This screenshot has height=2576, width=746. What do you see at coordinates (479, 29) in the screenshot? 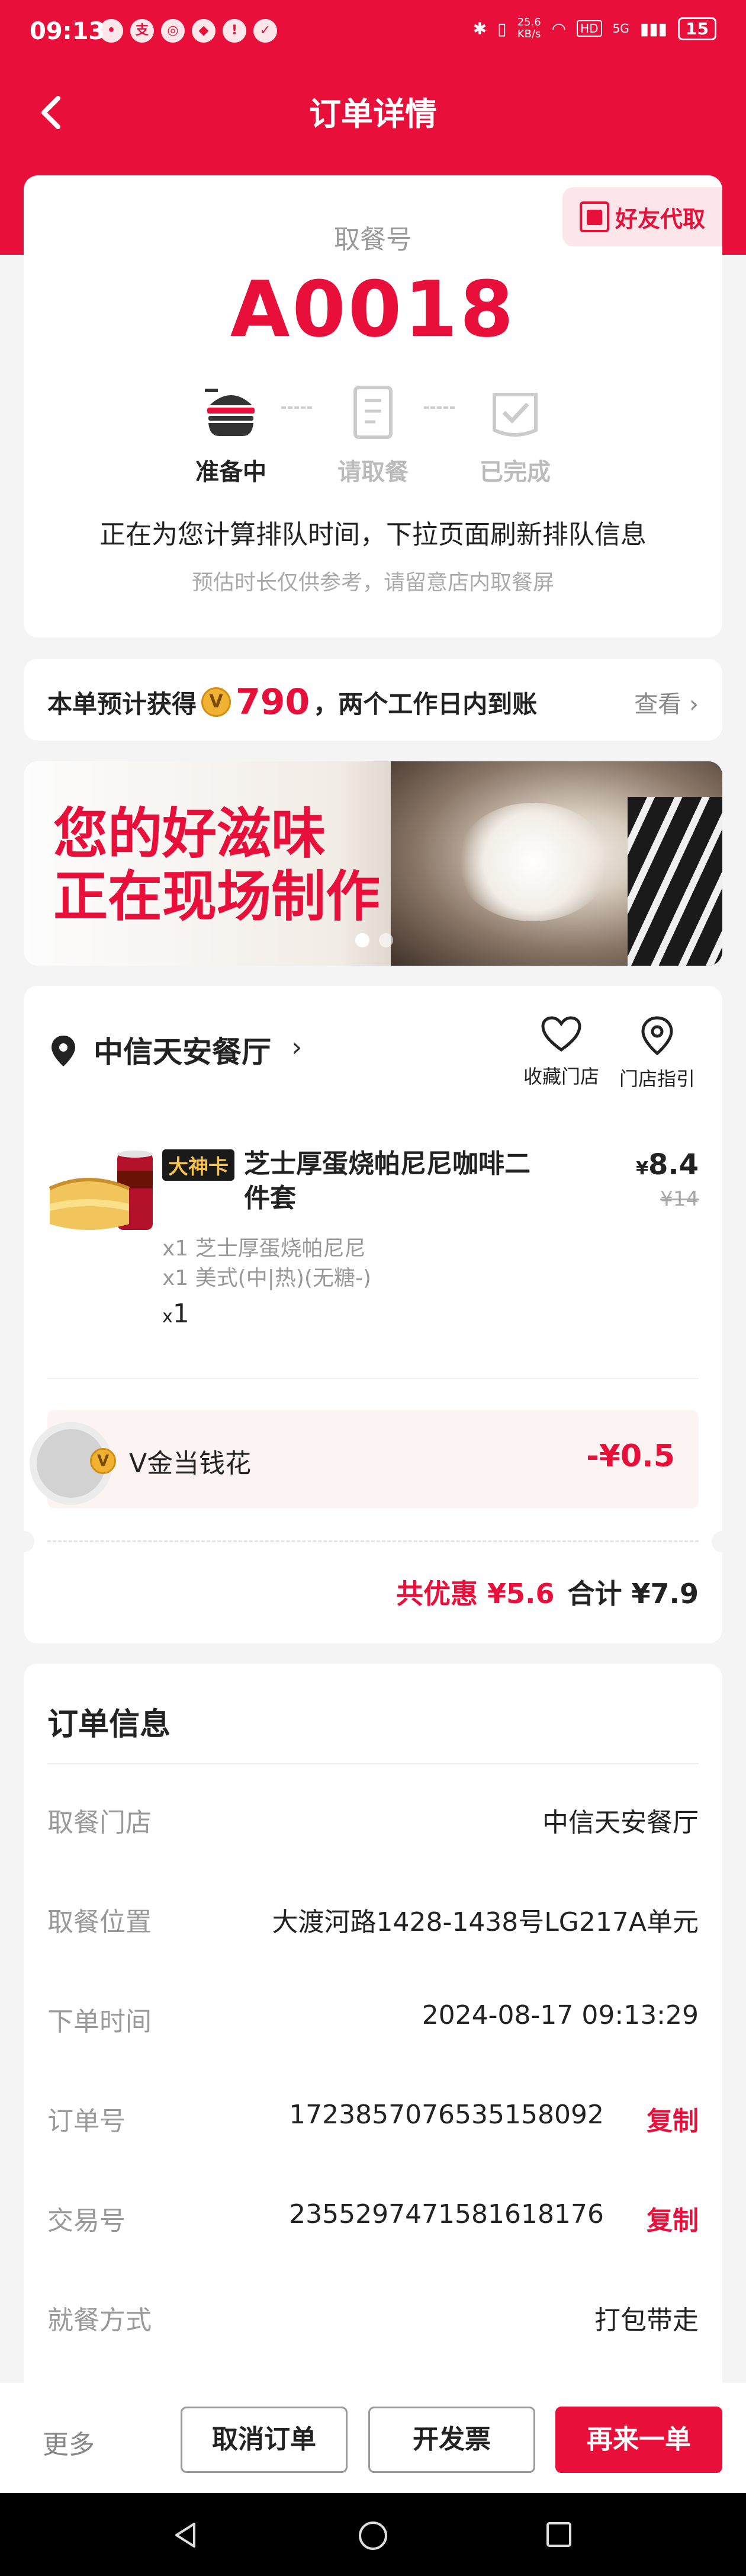
I see `bluetooth-icon: ✱` at bounding box center [479, 29].